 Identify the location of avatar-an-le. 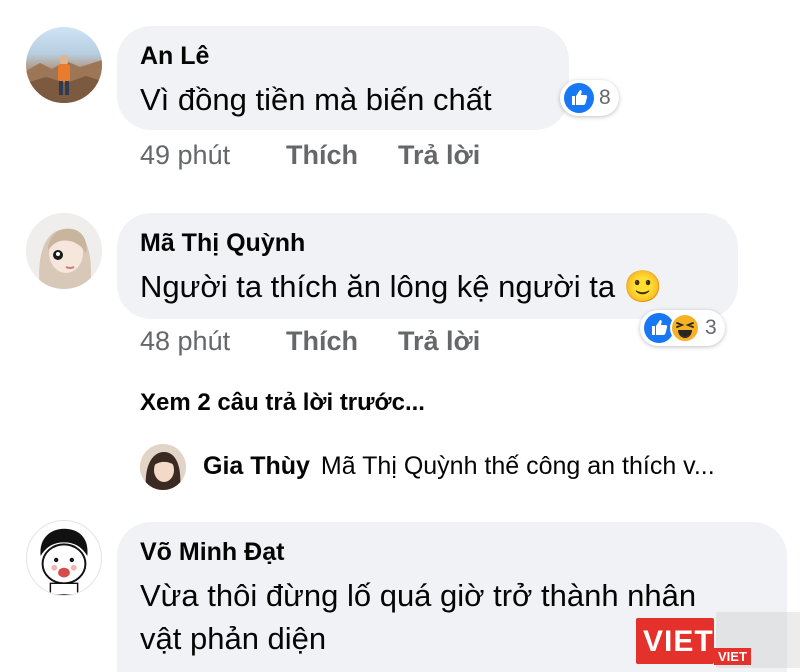
(64, 65).